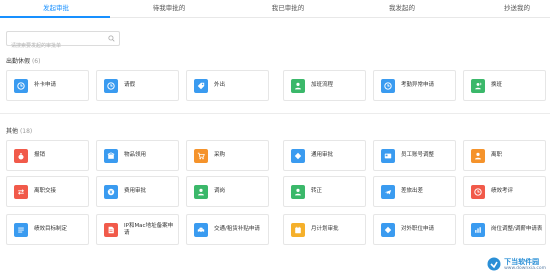 The width and height of the screenshot is (550, 275). I want to click on cart-icon, so click(201, 156).